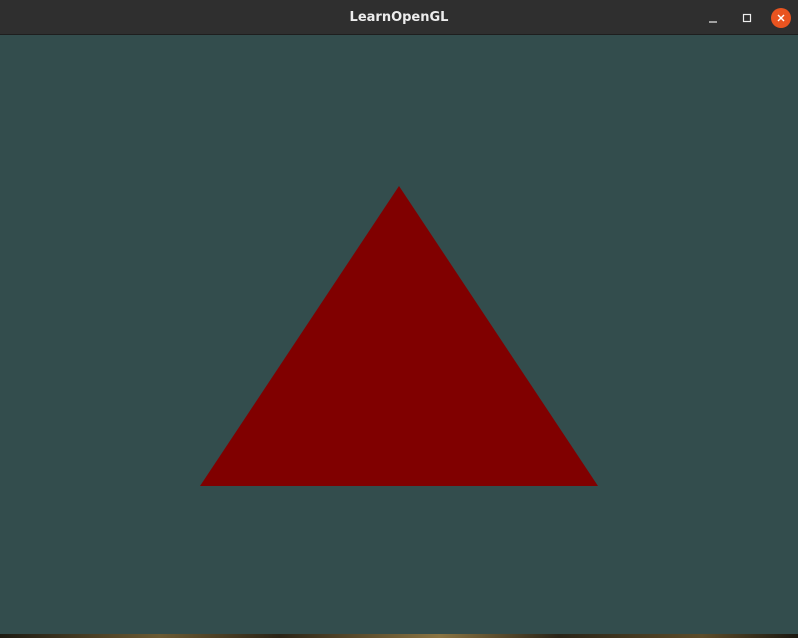 The width and height of the screenshot is (798, 638). I want to click on maximize-icon, so click(747, 18).